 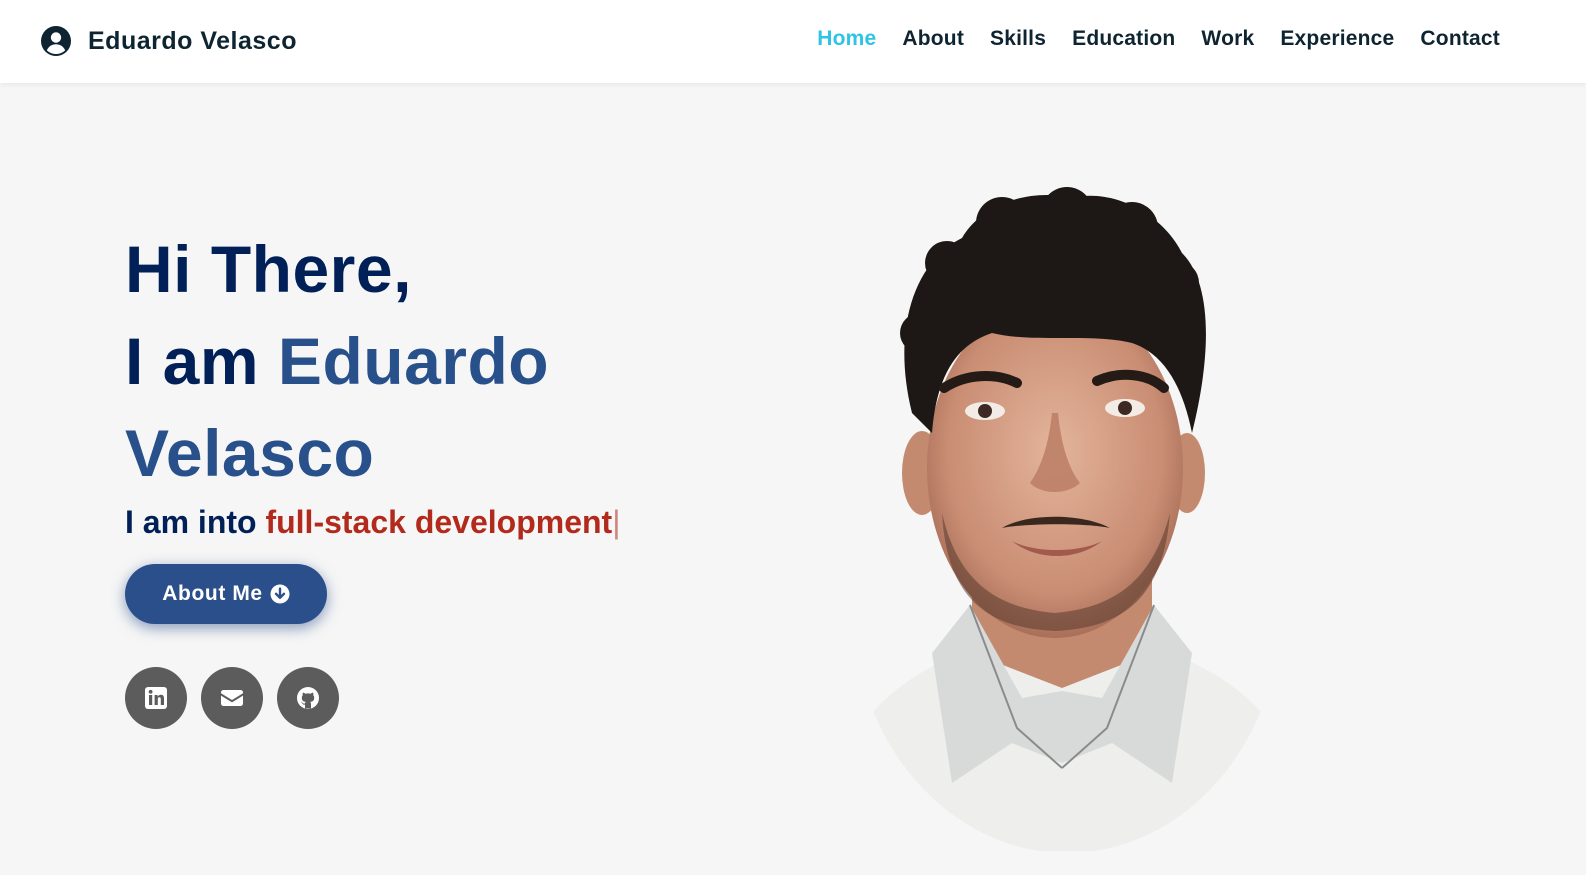 I want to click on nav-item-about: About, so click(x=933, y=39).